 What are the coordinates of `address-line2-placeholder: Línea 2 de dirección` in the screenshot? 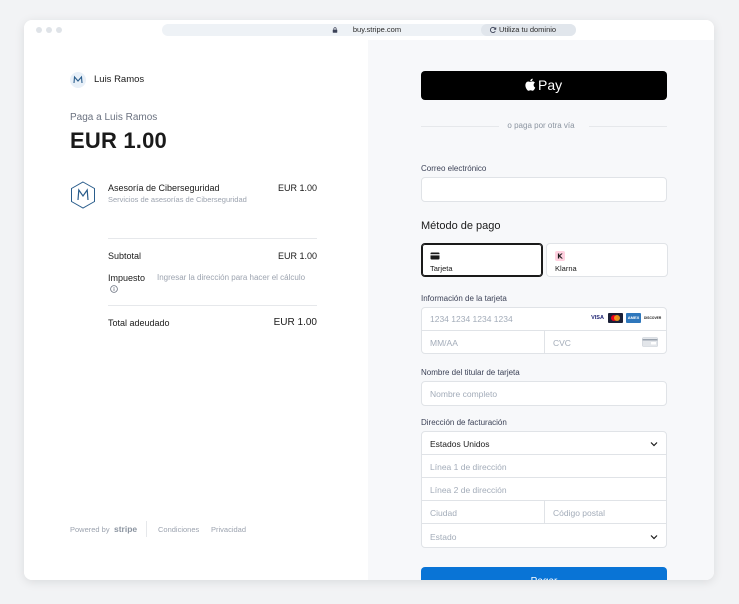 It's located at (468, 490).